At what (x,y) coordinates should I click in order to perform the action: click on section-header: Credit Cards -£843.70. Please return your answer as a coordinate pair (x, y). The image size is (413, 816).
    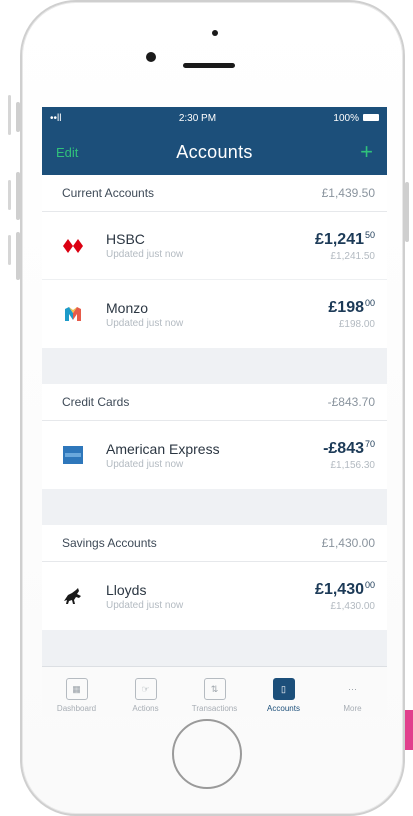
    Looking at the image, I should click on (214, 402).